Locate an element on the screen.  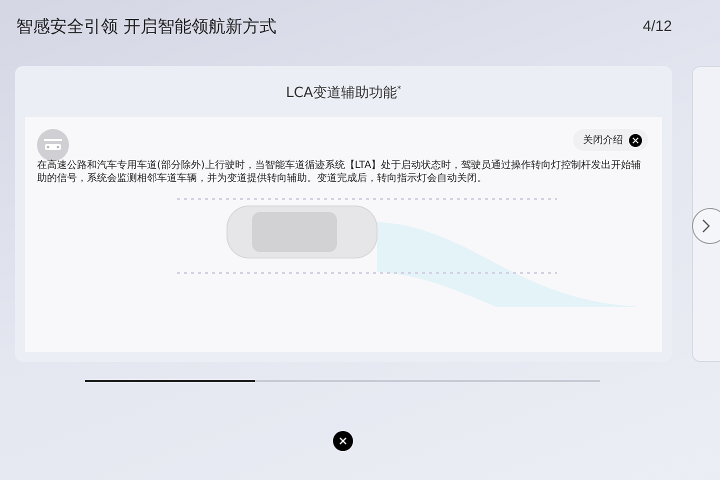
car-front-icon is located at coordinates (53, 145).